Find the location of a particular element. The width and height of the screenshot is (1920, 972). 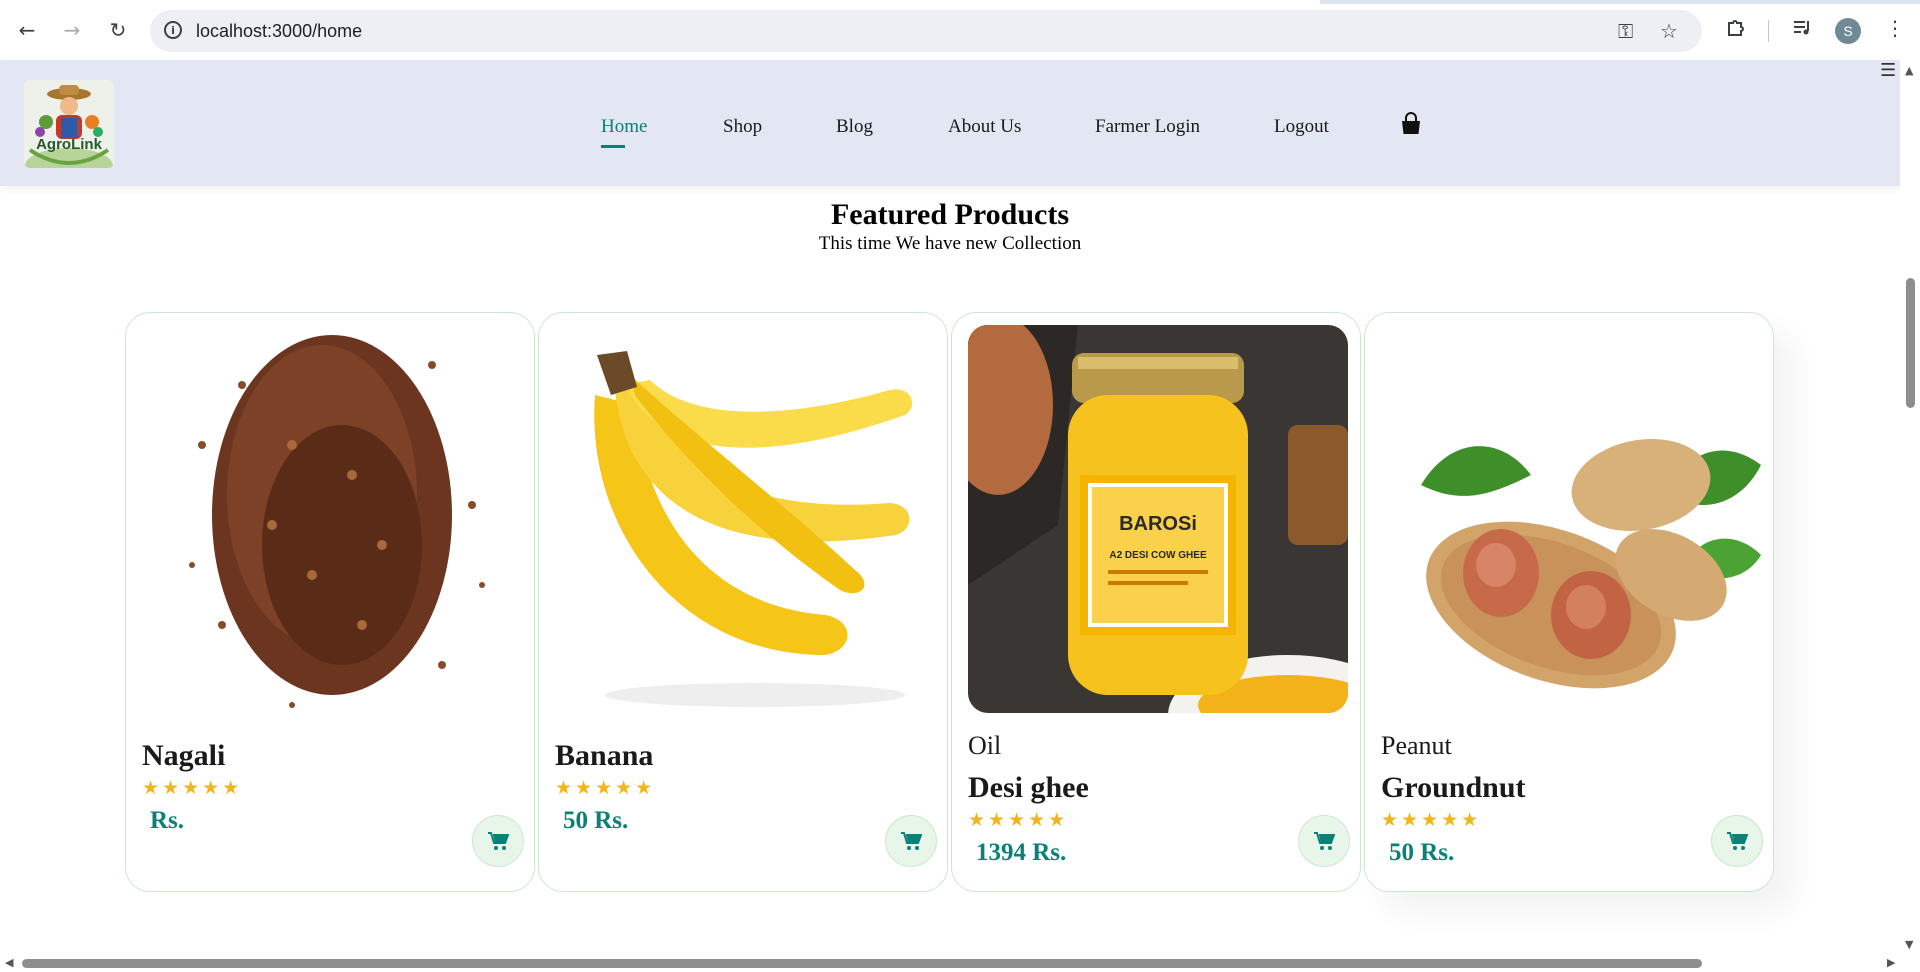

section-title: Featured Products is located at coordinates (950, 214).